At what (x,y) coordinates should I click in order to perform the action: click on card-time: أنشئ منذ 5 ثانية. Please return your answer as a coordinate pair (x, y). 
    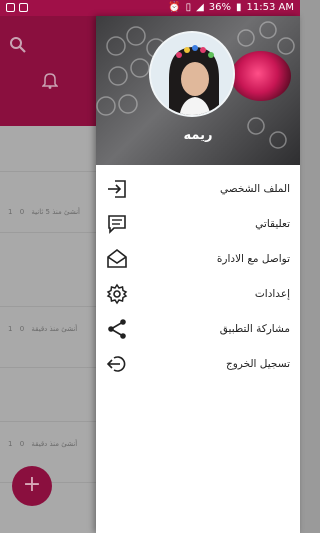
    Looking at the image, I should click on (55, 212).